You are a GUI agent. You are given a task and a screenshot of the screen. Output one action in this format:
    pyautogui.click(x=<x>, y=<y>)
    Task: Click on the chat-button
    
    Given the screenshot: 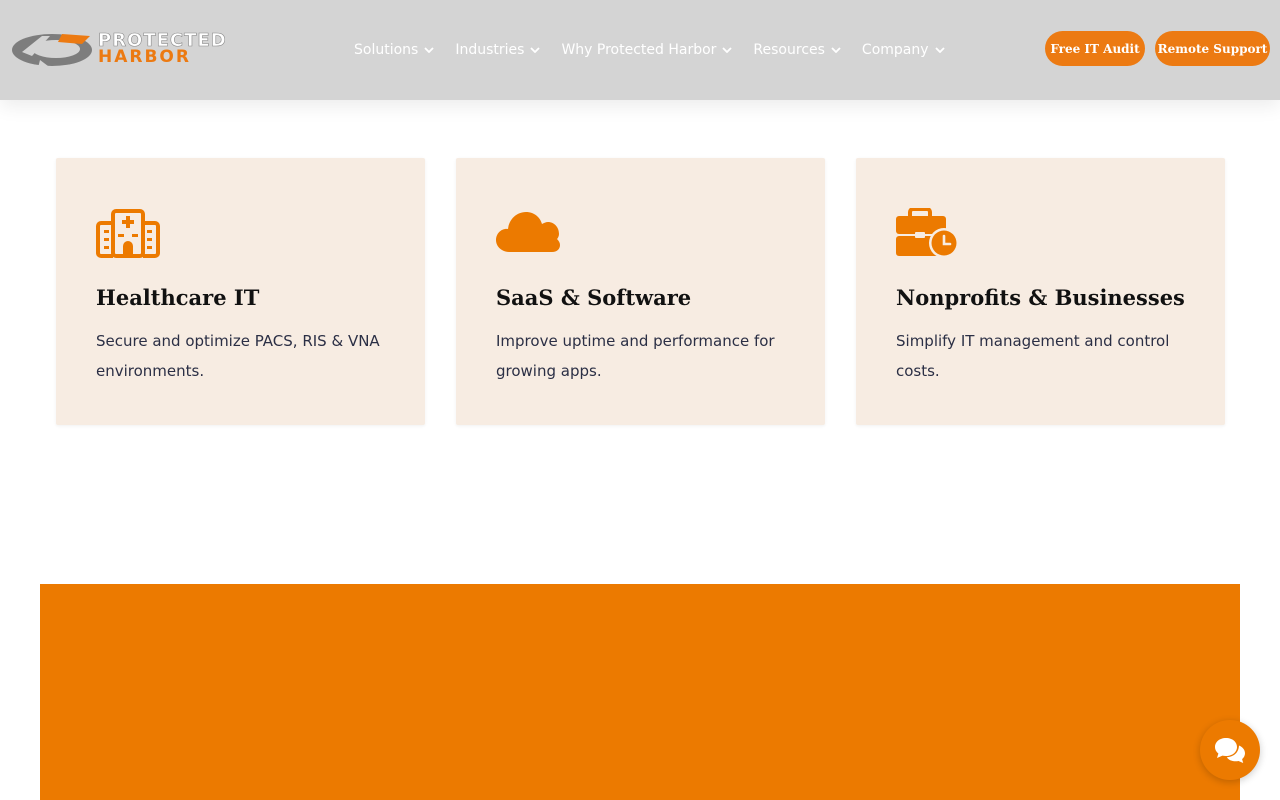 What is the action you would take?
    pyautogui.click(x=1230, y=750)
    